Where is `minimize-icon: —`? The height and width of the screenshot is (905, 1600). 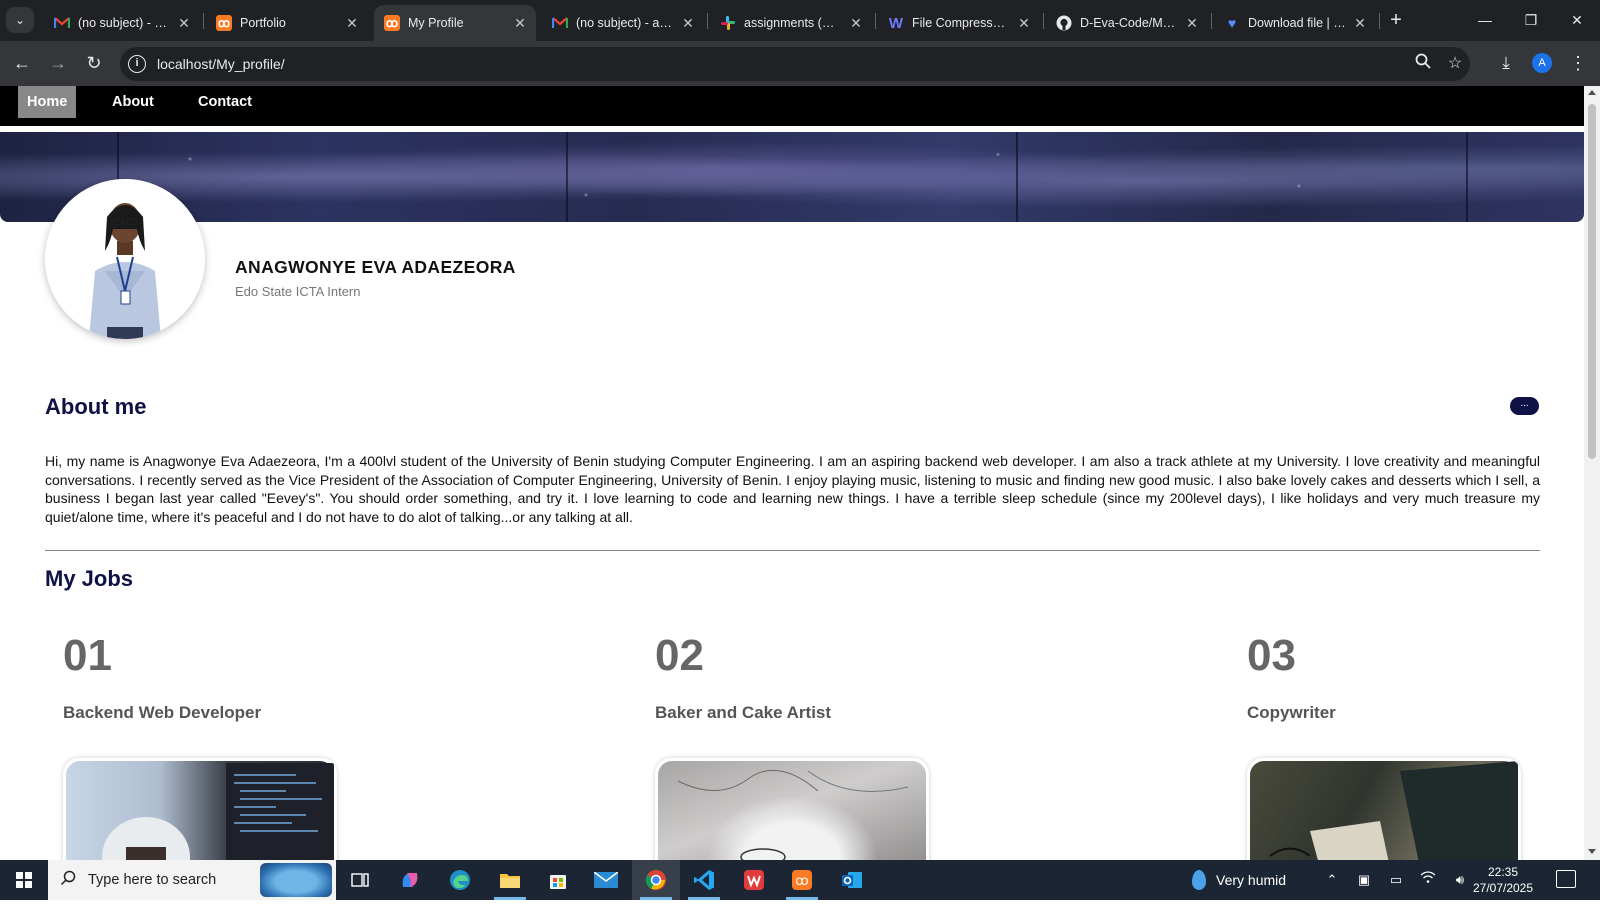 minimize-icon: — is located at coordinates (1485, 20).